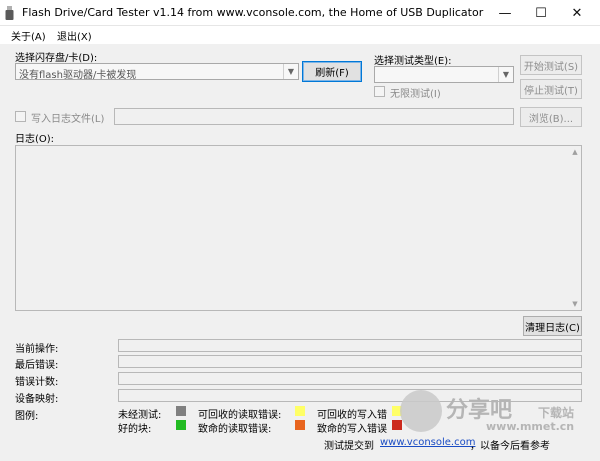 This screenshot has height=461, width=600. Describe the element at coordinates (300, 411) in the screenshot. I see `legend-recoverable-read-swatch` at that location.